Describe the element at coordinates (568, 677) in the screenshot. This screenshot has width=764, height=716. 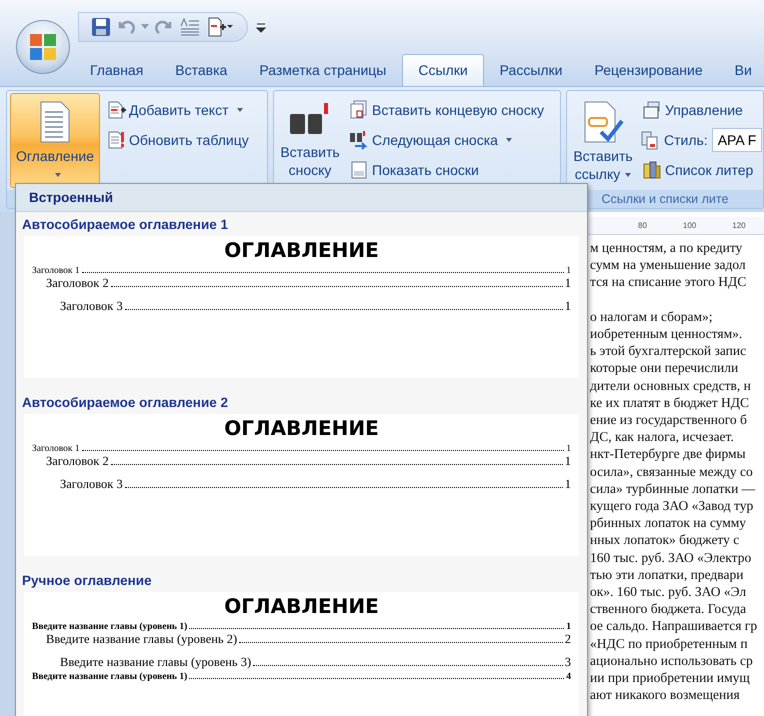
I see `page-number: 4` at that location.